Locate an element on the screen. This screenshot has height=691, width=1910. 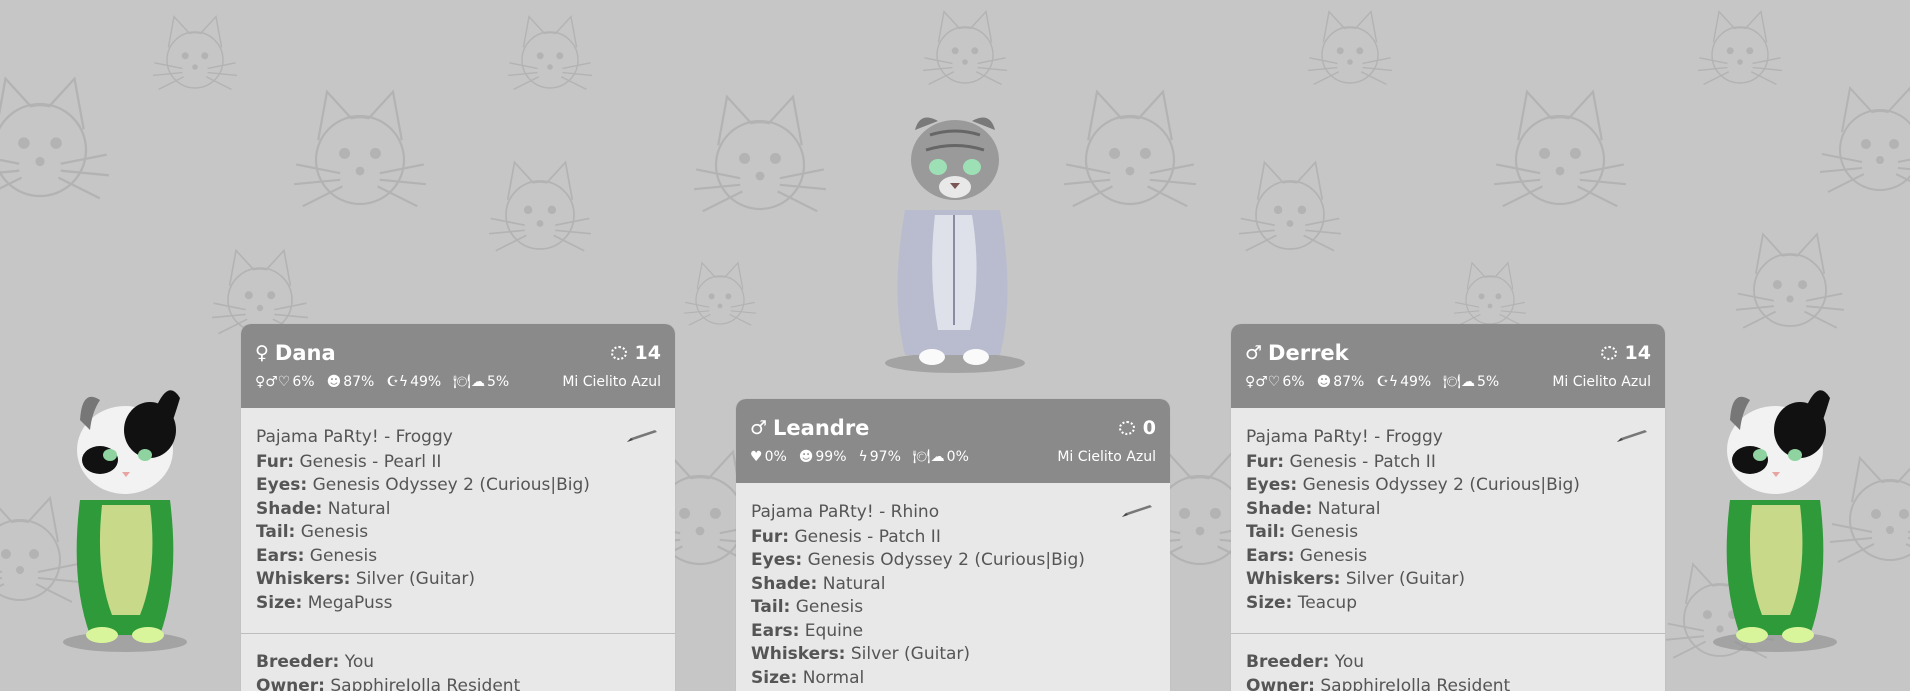
cat-name: Derrek is located at coordinates (1308, 353).